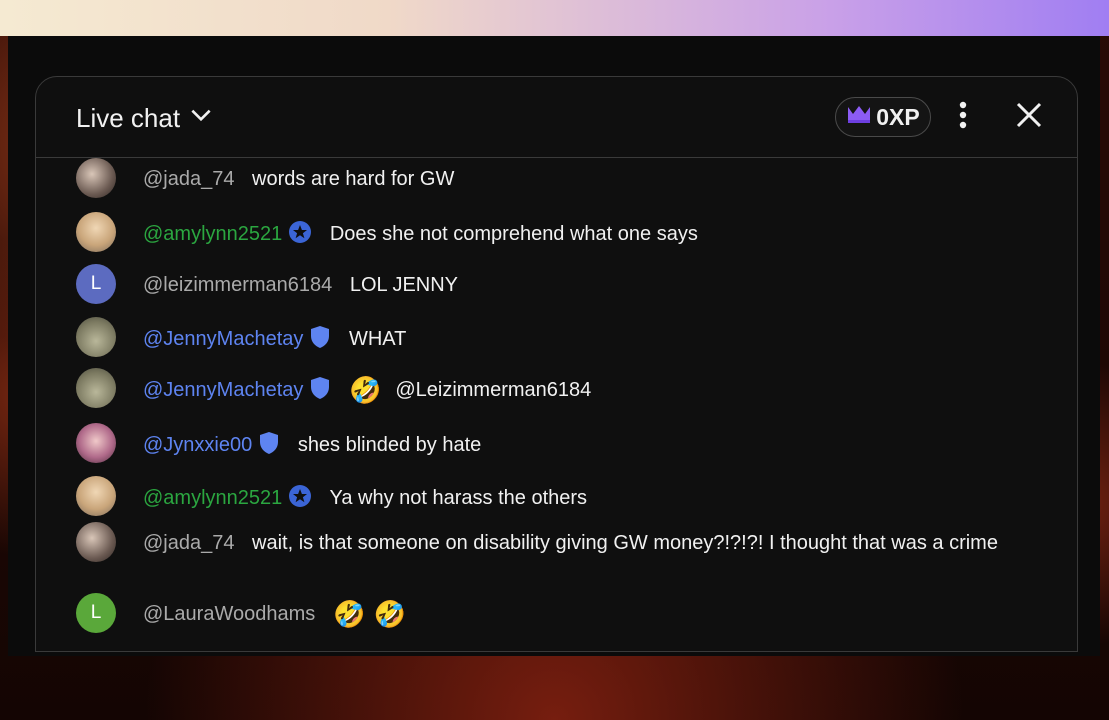 The image size is (1109, 720). I want to click on chat-message: @JennyMachetay WHAT, so click(556, 337).